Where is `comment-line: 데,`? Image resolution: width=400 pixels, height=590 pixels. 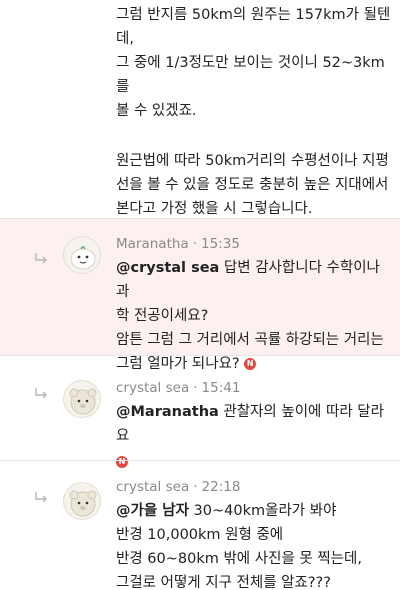
comment-line: 데, is located at coordinates (125, 39).